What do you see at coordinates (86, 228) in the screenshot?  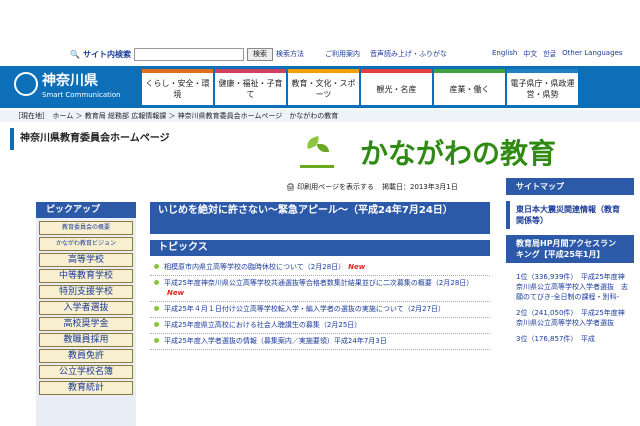 I see `pickup-item: 教育委員会の概要` at bounding box center [86, 228].